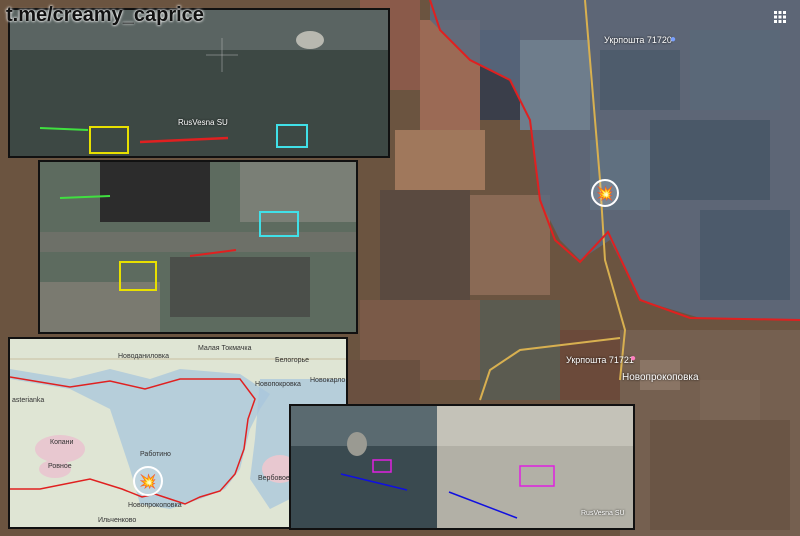 The height and width of the screenshot is (536, 800). What do you see at coordinates (660, 377) in the screenshot?
I see `label-novoprokopovka: Новопрокоповка` at bounding box center [660, 377].